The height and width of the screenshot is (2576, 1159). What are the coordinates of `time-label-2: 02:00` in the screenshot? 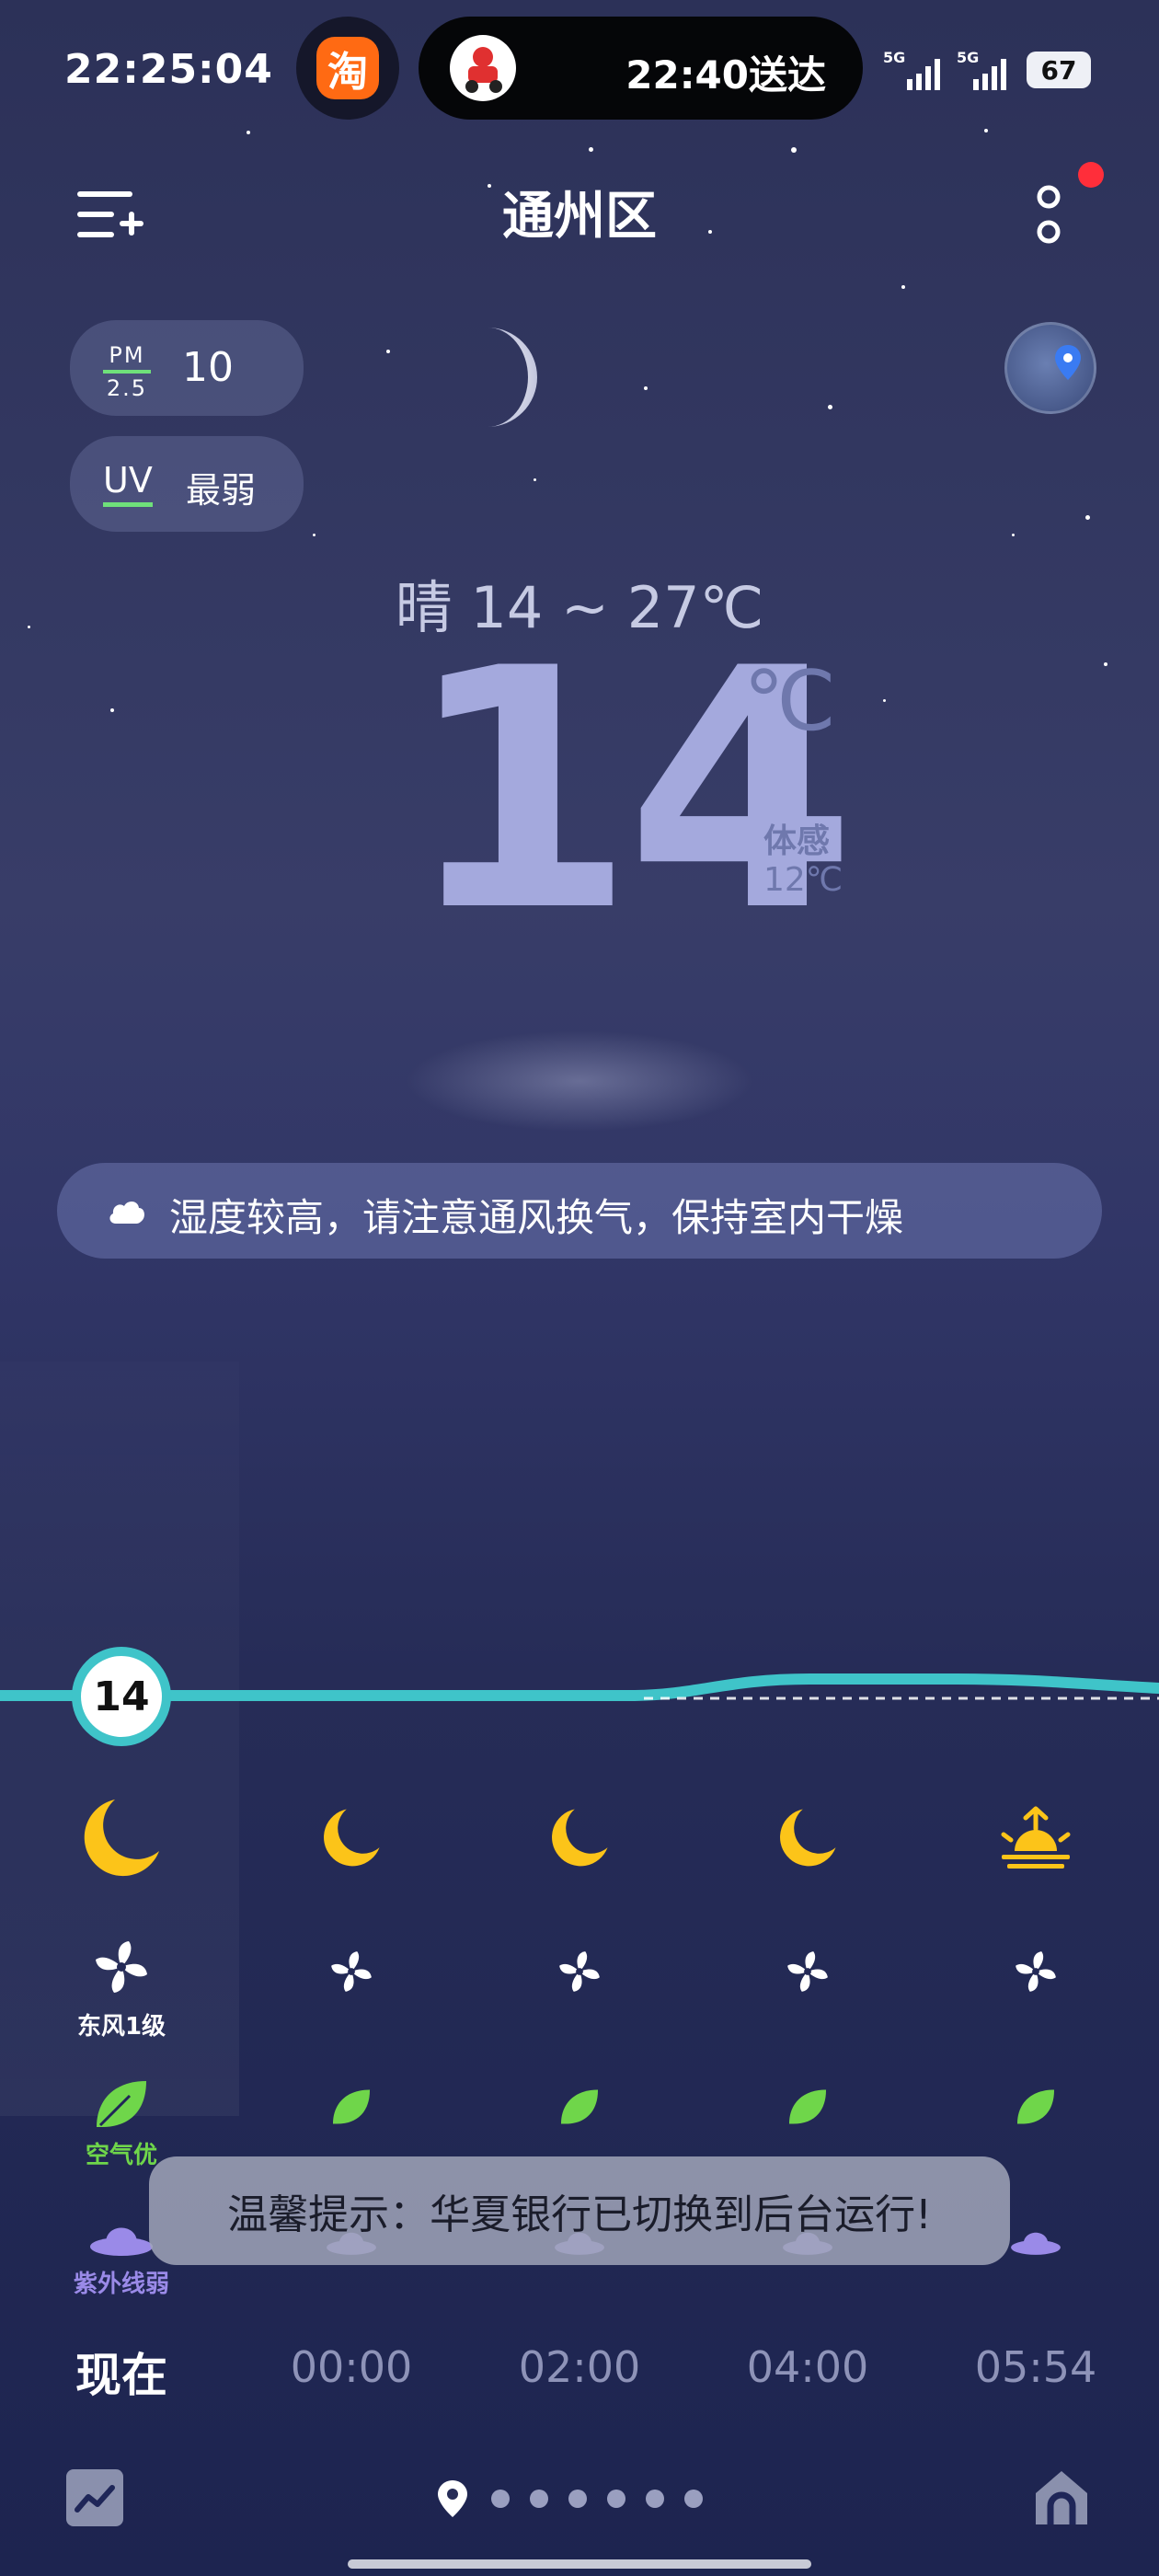 It's located at (579, 2367).